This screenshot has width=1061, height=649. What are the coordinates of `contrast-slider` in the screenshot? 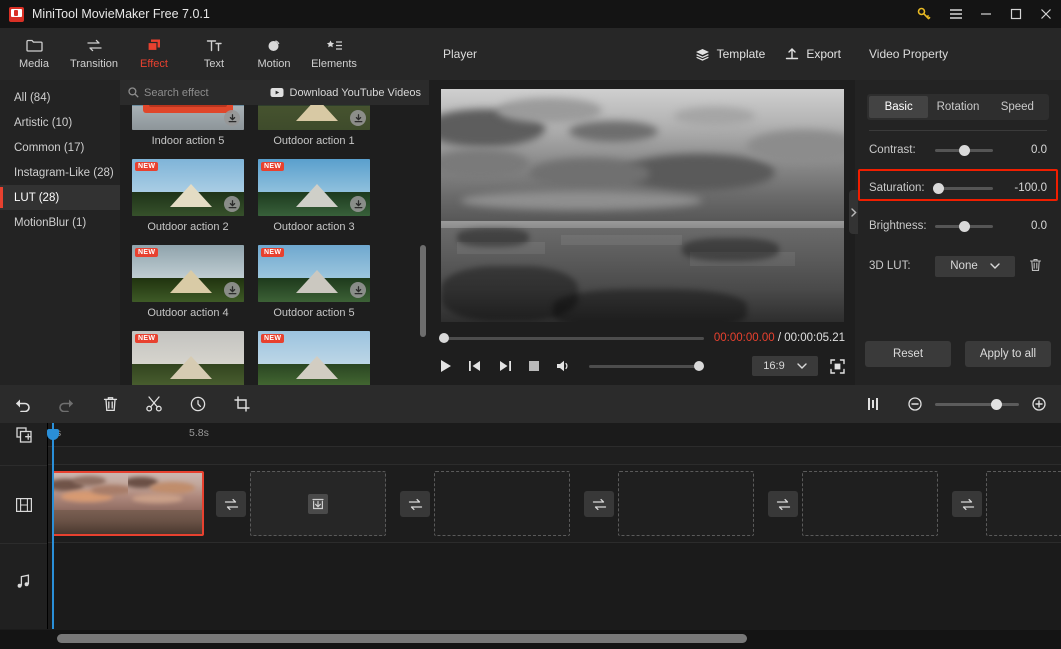 It's located at (964, 150).